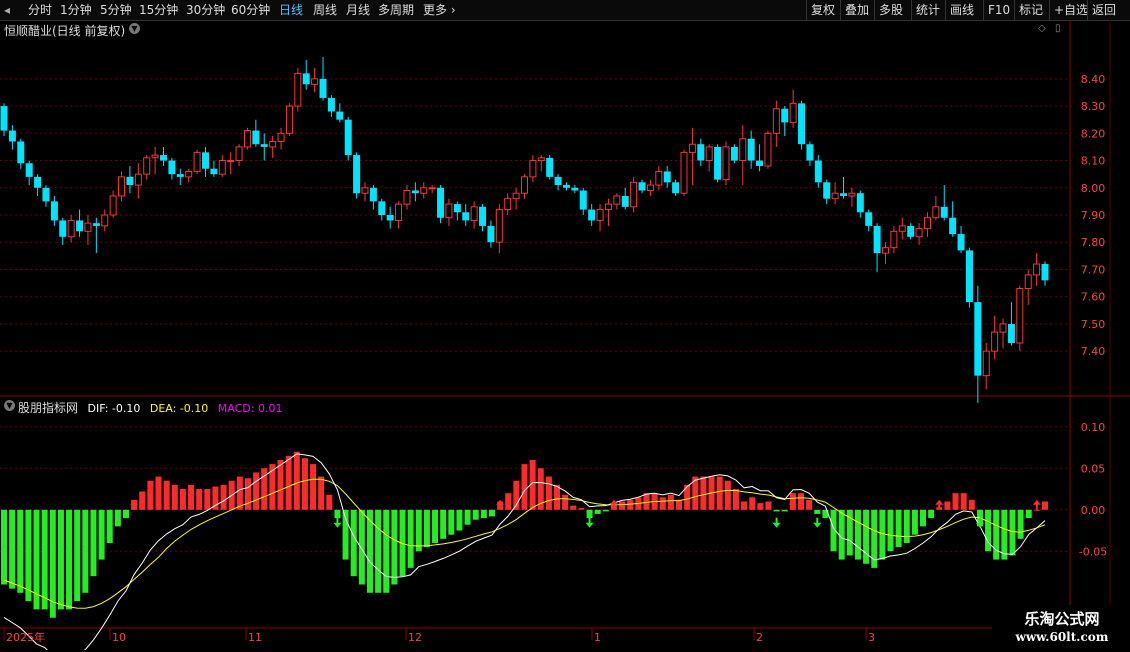 The image size is (1130, 652). What do you see at coordinates (114, 408) in the screenshot?
I see `dif-value: DIF: -0.10` at bounding box center [114, 408].